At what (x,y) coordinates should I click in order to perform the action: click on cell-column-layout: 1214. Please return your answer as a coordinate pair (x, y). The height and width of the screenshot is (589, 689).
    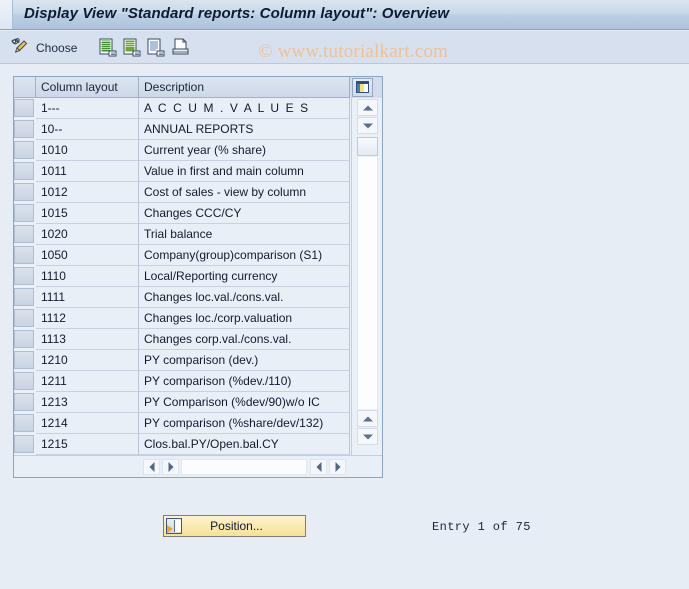
    Looking at the image, I should click on (87, 423).